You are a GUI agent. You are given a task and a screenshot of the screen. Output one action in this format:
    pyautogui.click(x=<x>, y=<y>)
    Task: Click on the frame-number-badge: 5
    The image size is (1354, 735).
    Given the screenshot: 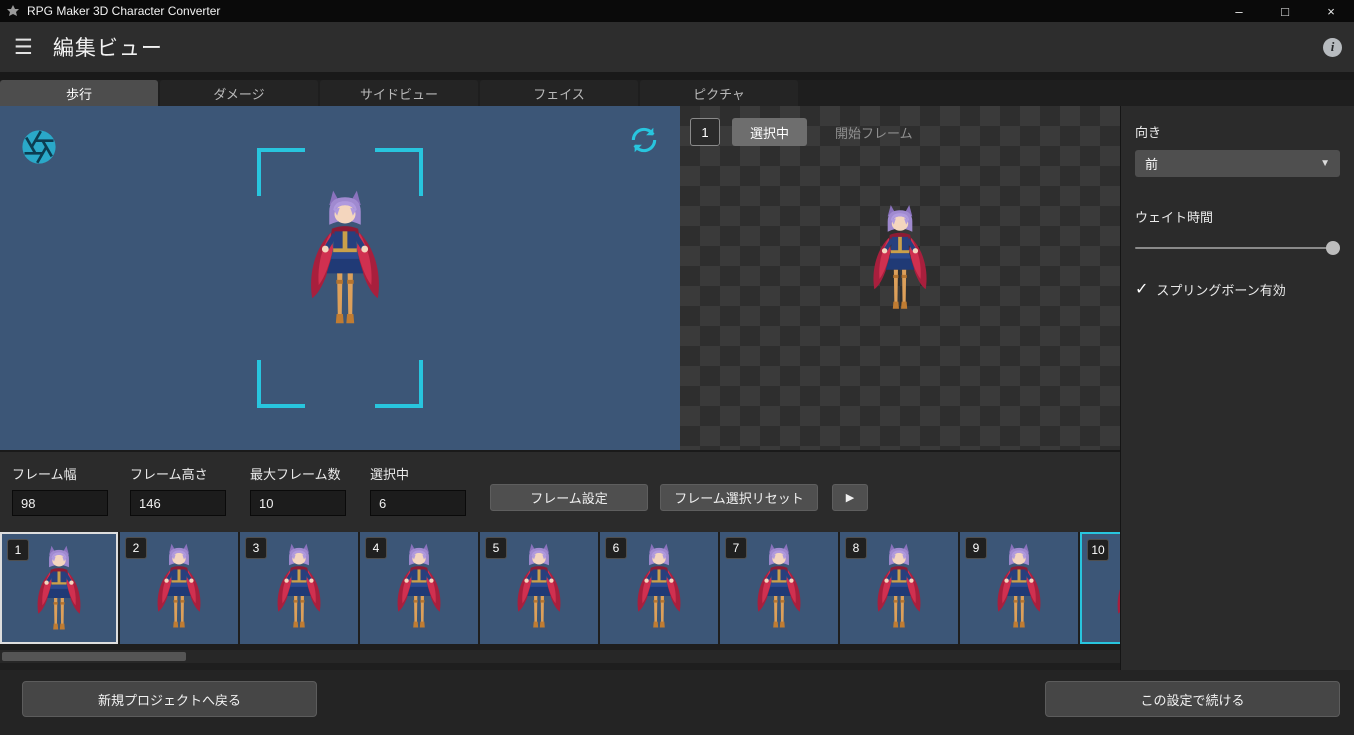 What is the action you would take?
    pyautogui.click(x=496, y=548)
    